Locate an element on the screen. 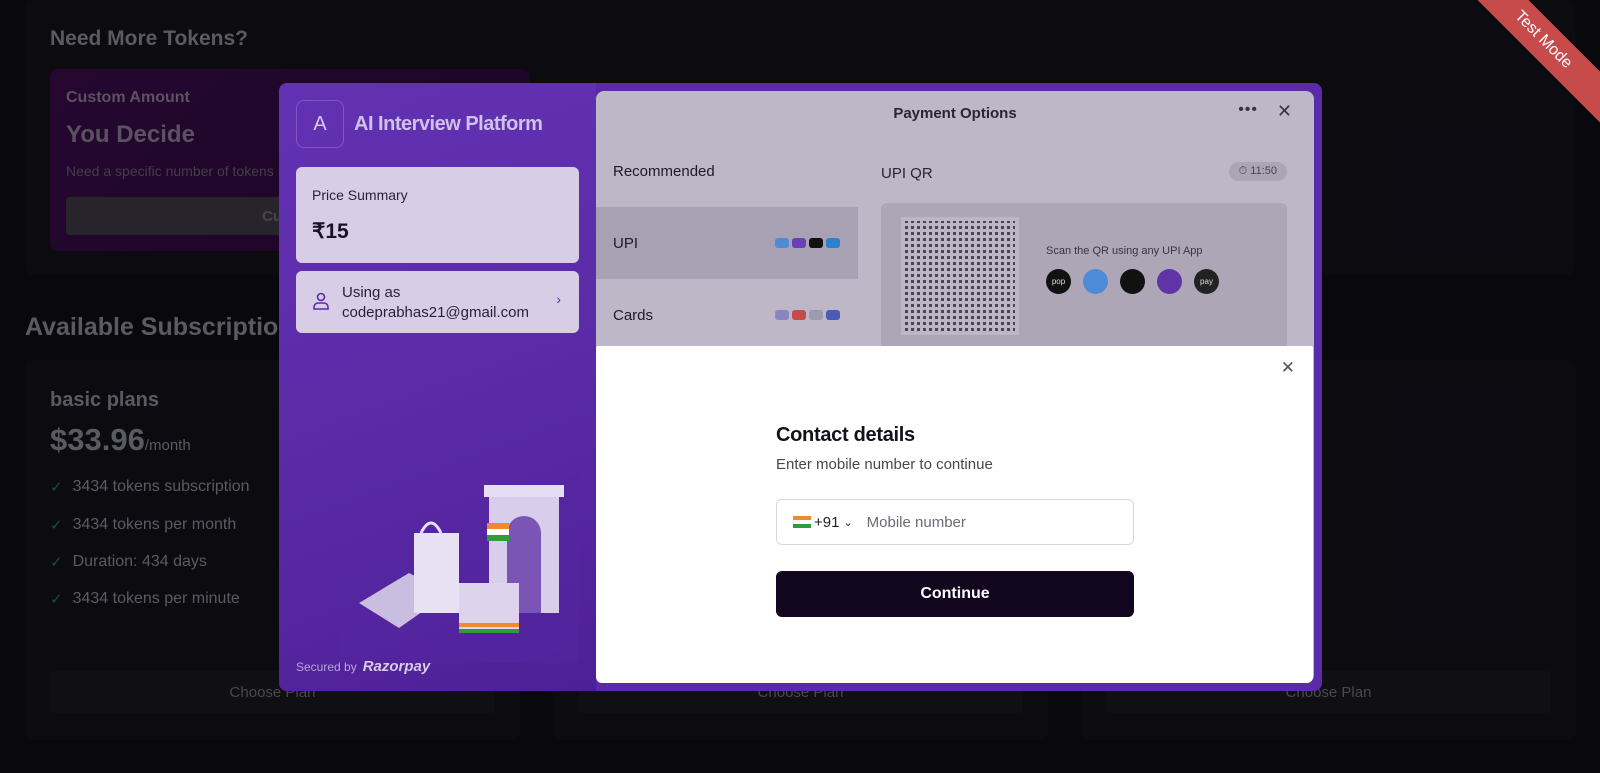 This screenshot has width=1600, height=773. payment-method-label: UPI is located at coordinates (626, 243).